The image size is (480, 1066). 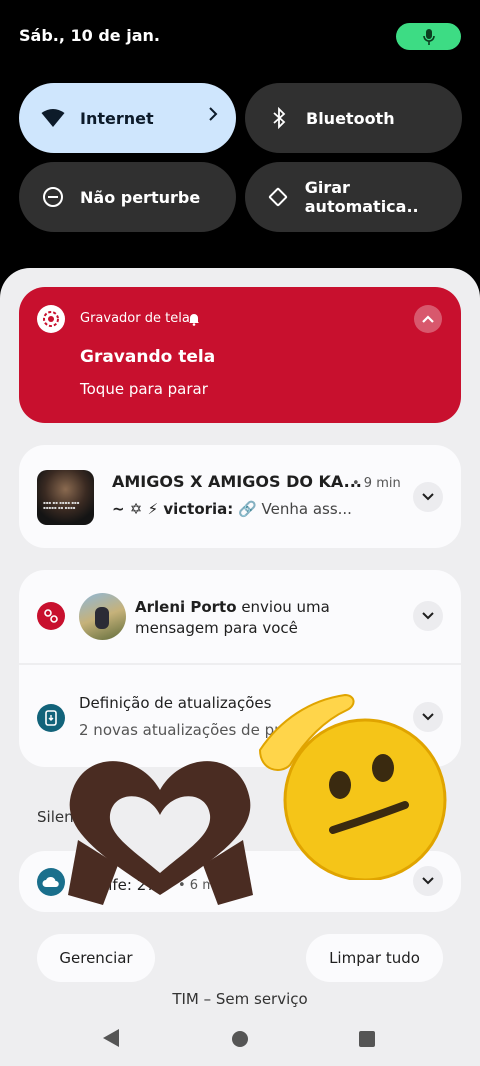 What do you see at coordinates (173, 509) in the screenshot?
I see `message-sender: ~ ✡ ⚡ victoria:` at bounding box center [173, 509].